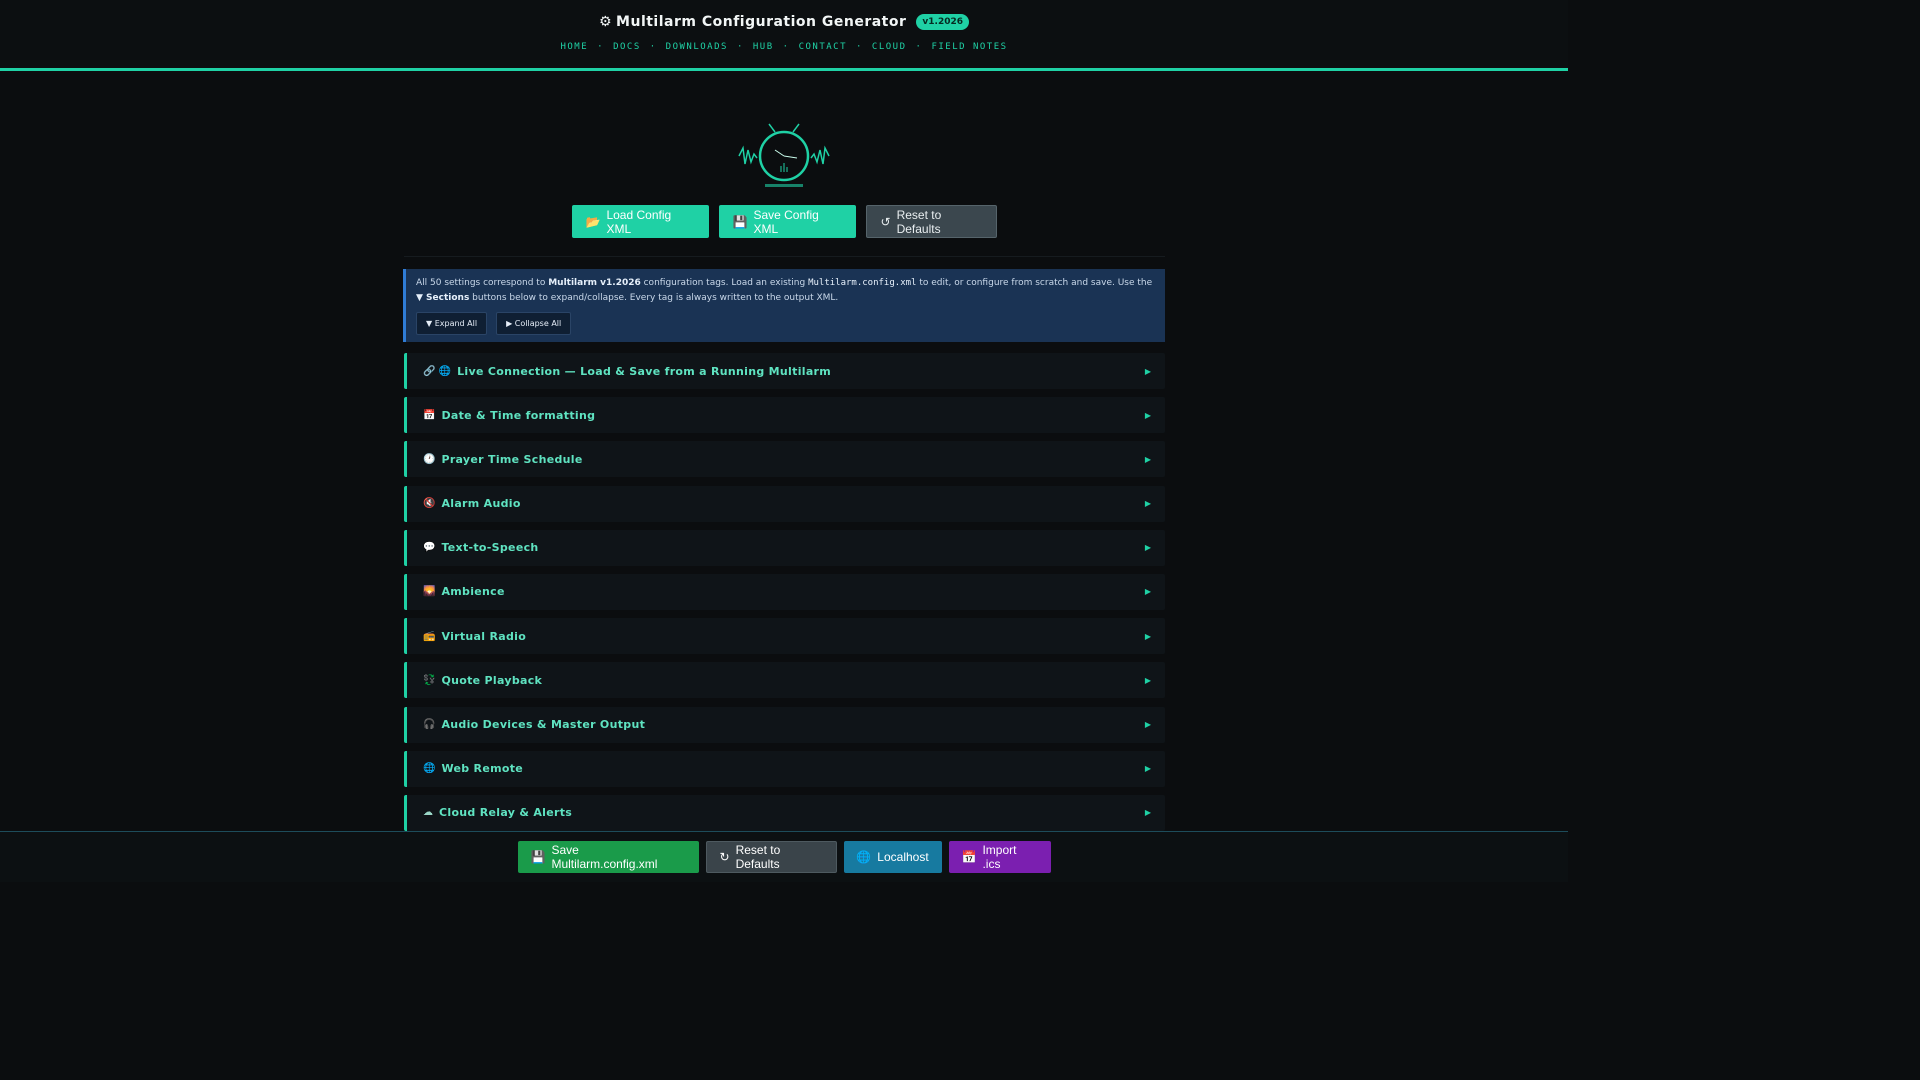 The height and width of the screenshot is (1080, 1920). Describe the element at coordinates (429, 636) in the screenshot. I see `radio-icon: 📻` at that location.